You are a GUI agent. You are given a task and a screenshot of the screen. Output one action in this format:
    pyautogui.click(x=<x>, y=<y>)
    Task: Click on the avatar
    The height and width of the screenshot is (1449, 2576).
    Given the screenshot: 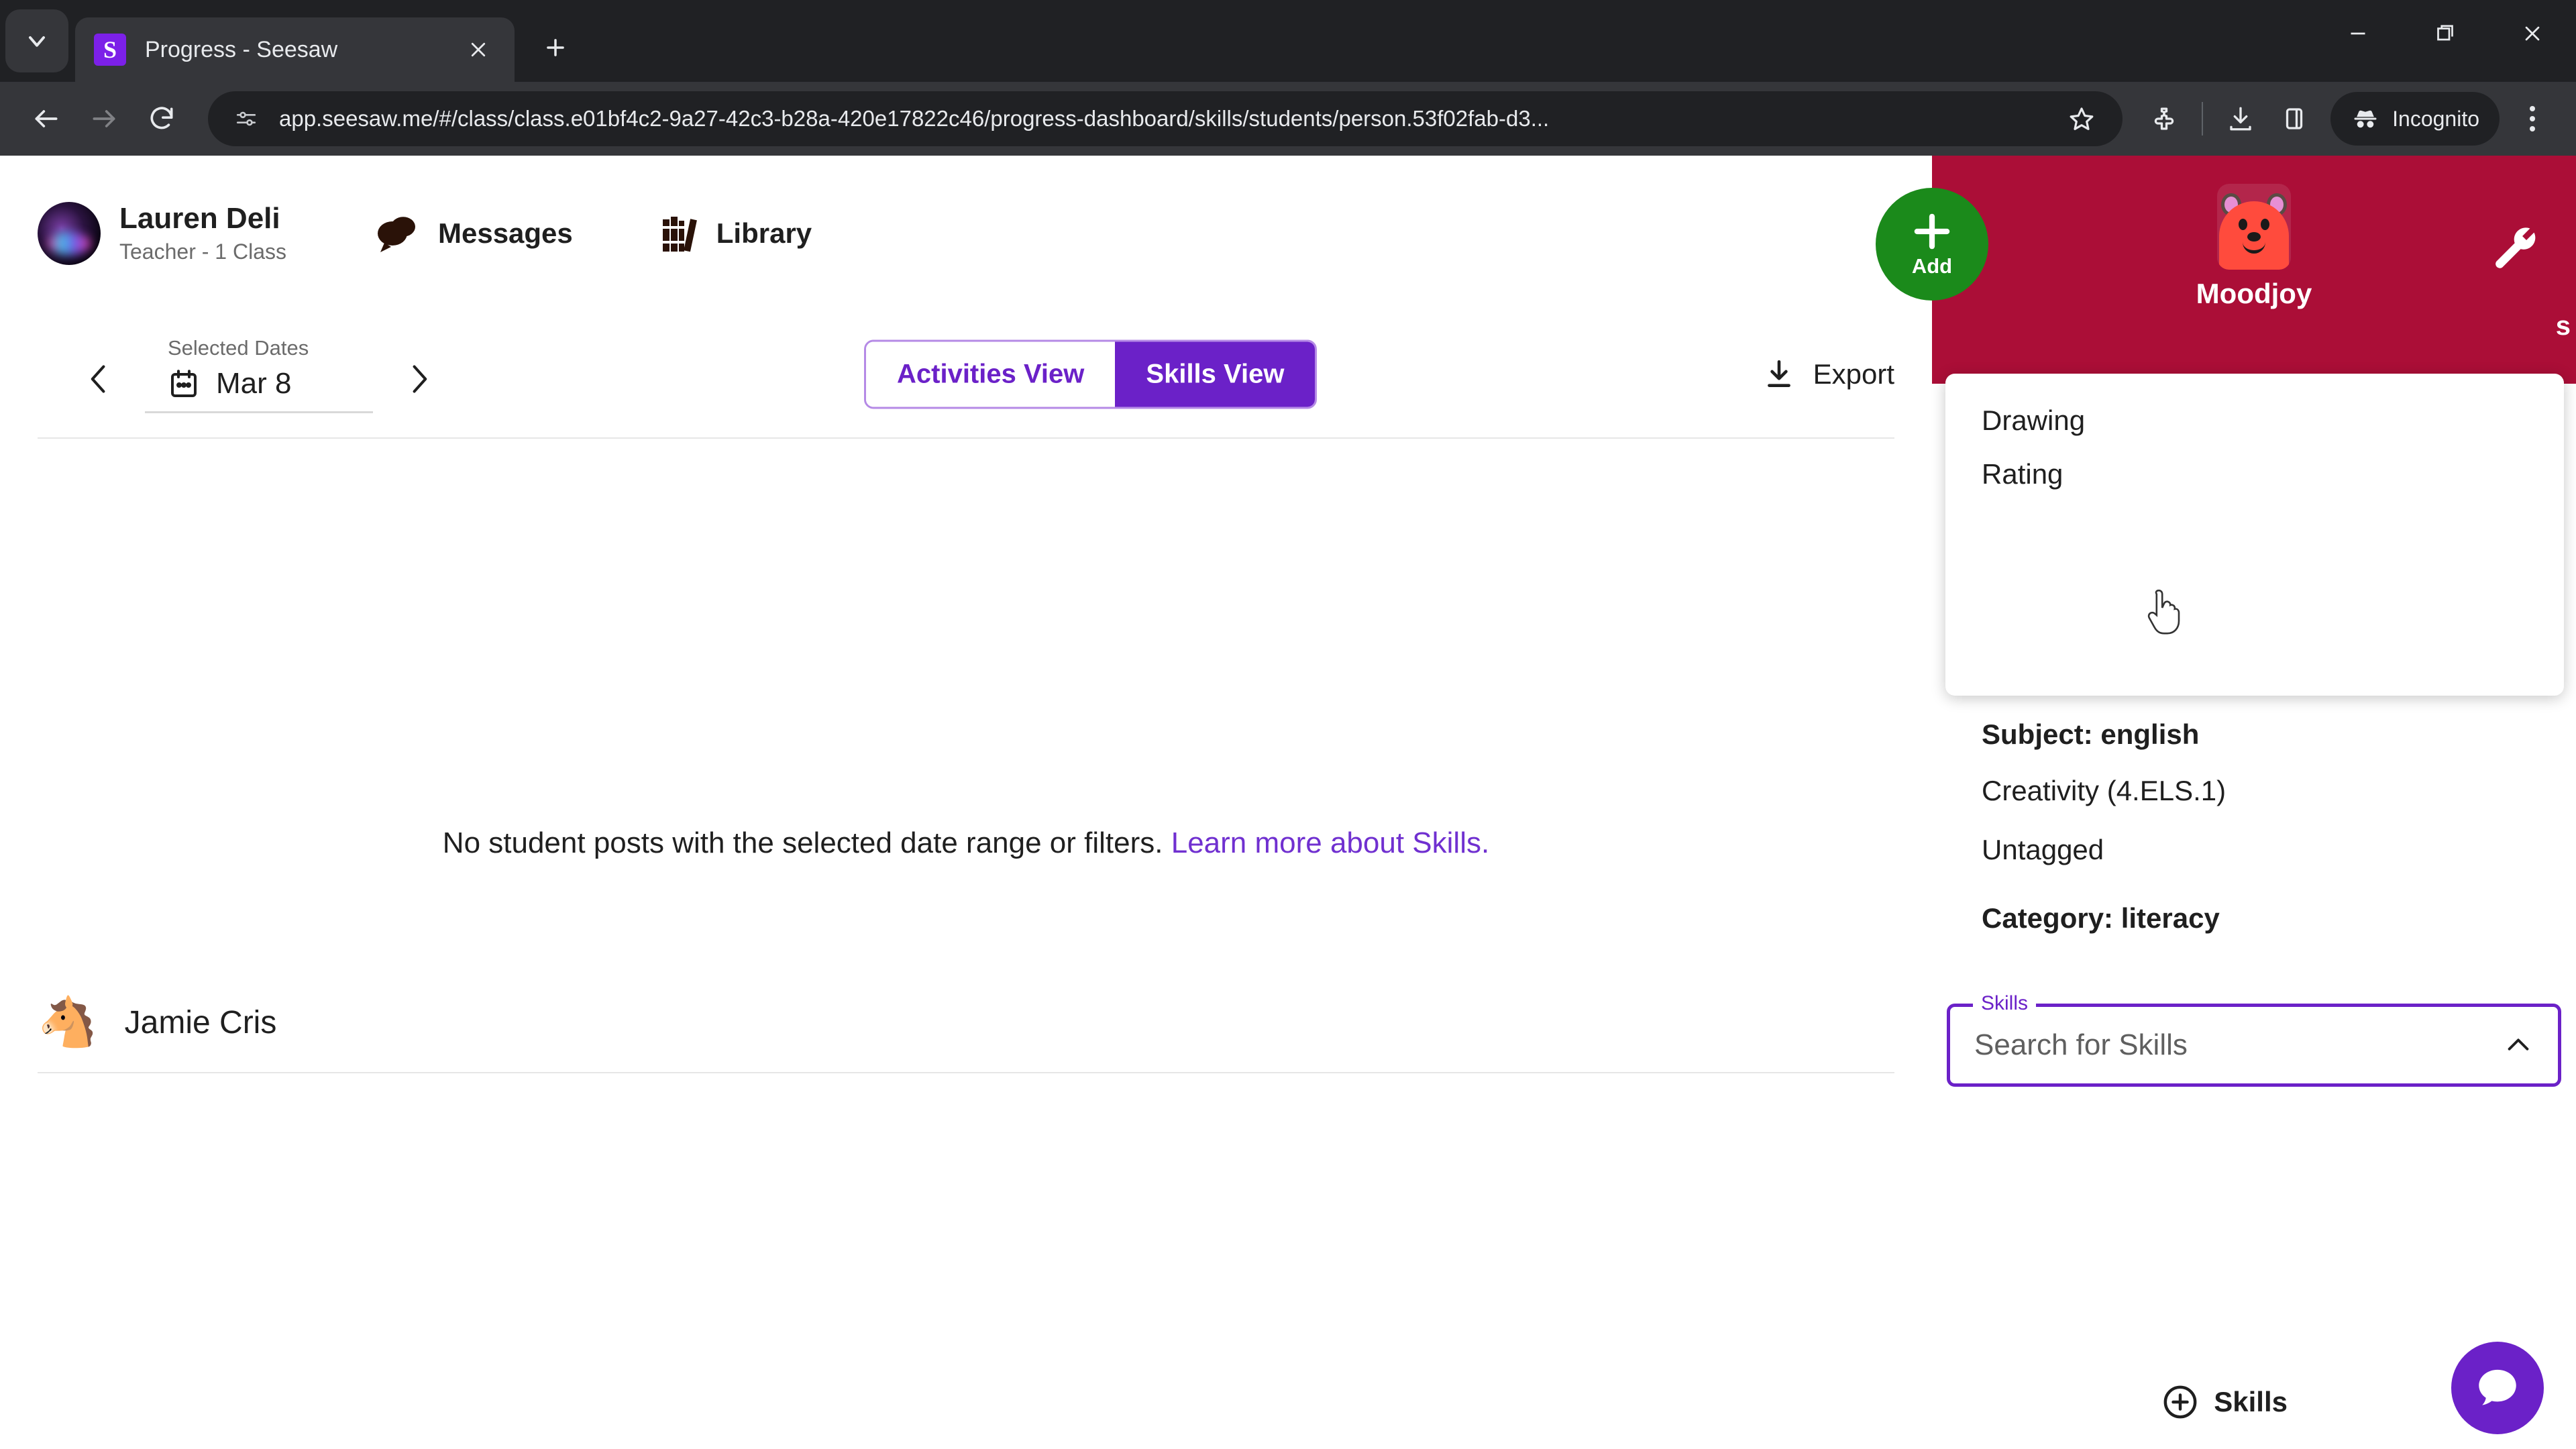 What is the action you would take?
    pyautogui.click(x=69, y=233)
    